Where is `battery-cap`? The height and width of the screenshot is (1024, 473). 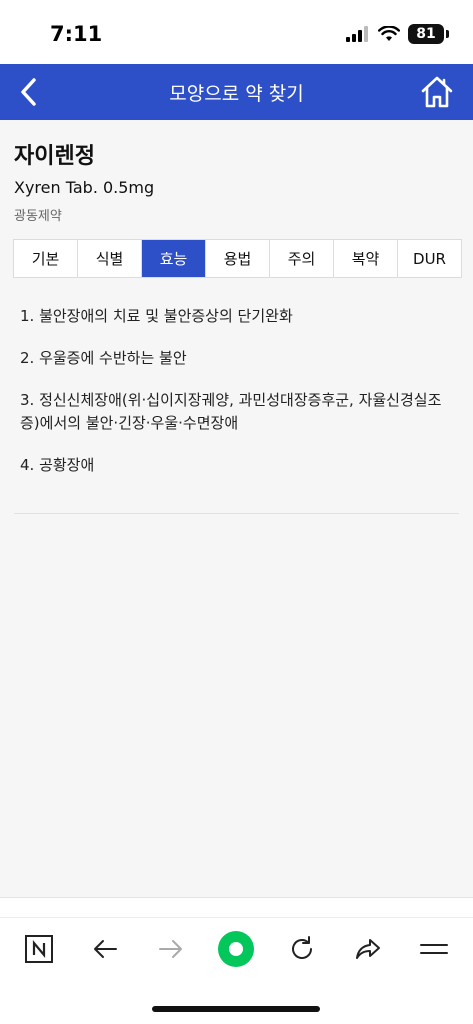
battery-cap is located at coordinates (447, 34).